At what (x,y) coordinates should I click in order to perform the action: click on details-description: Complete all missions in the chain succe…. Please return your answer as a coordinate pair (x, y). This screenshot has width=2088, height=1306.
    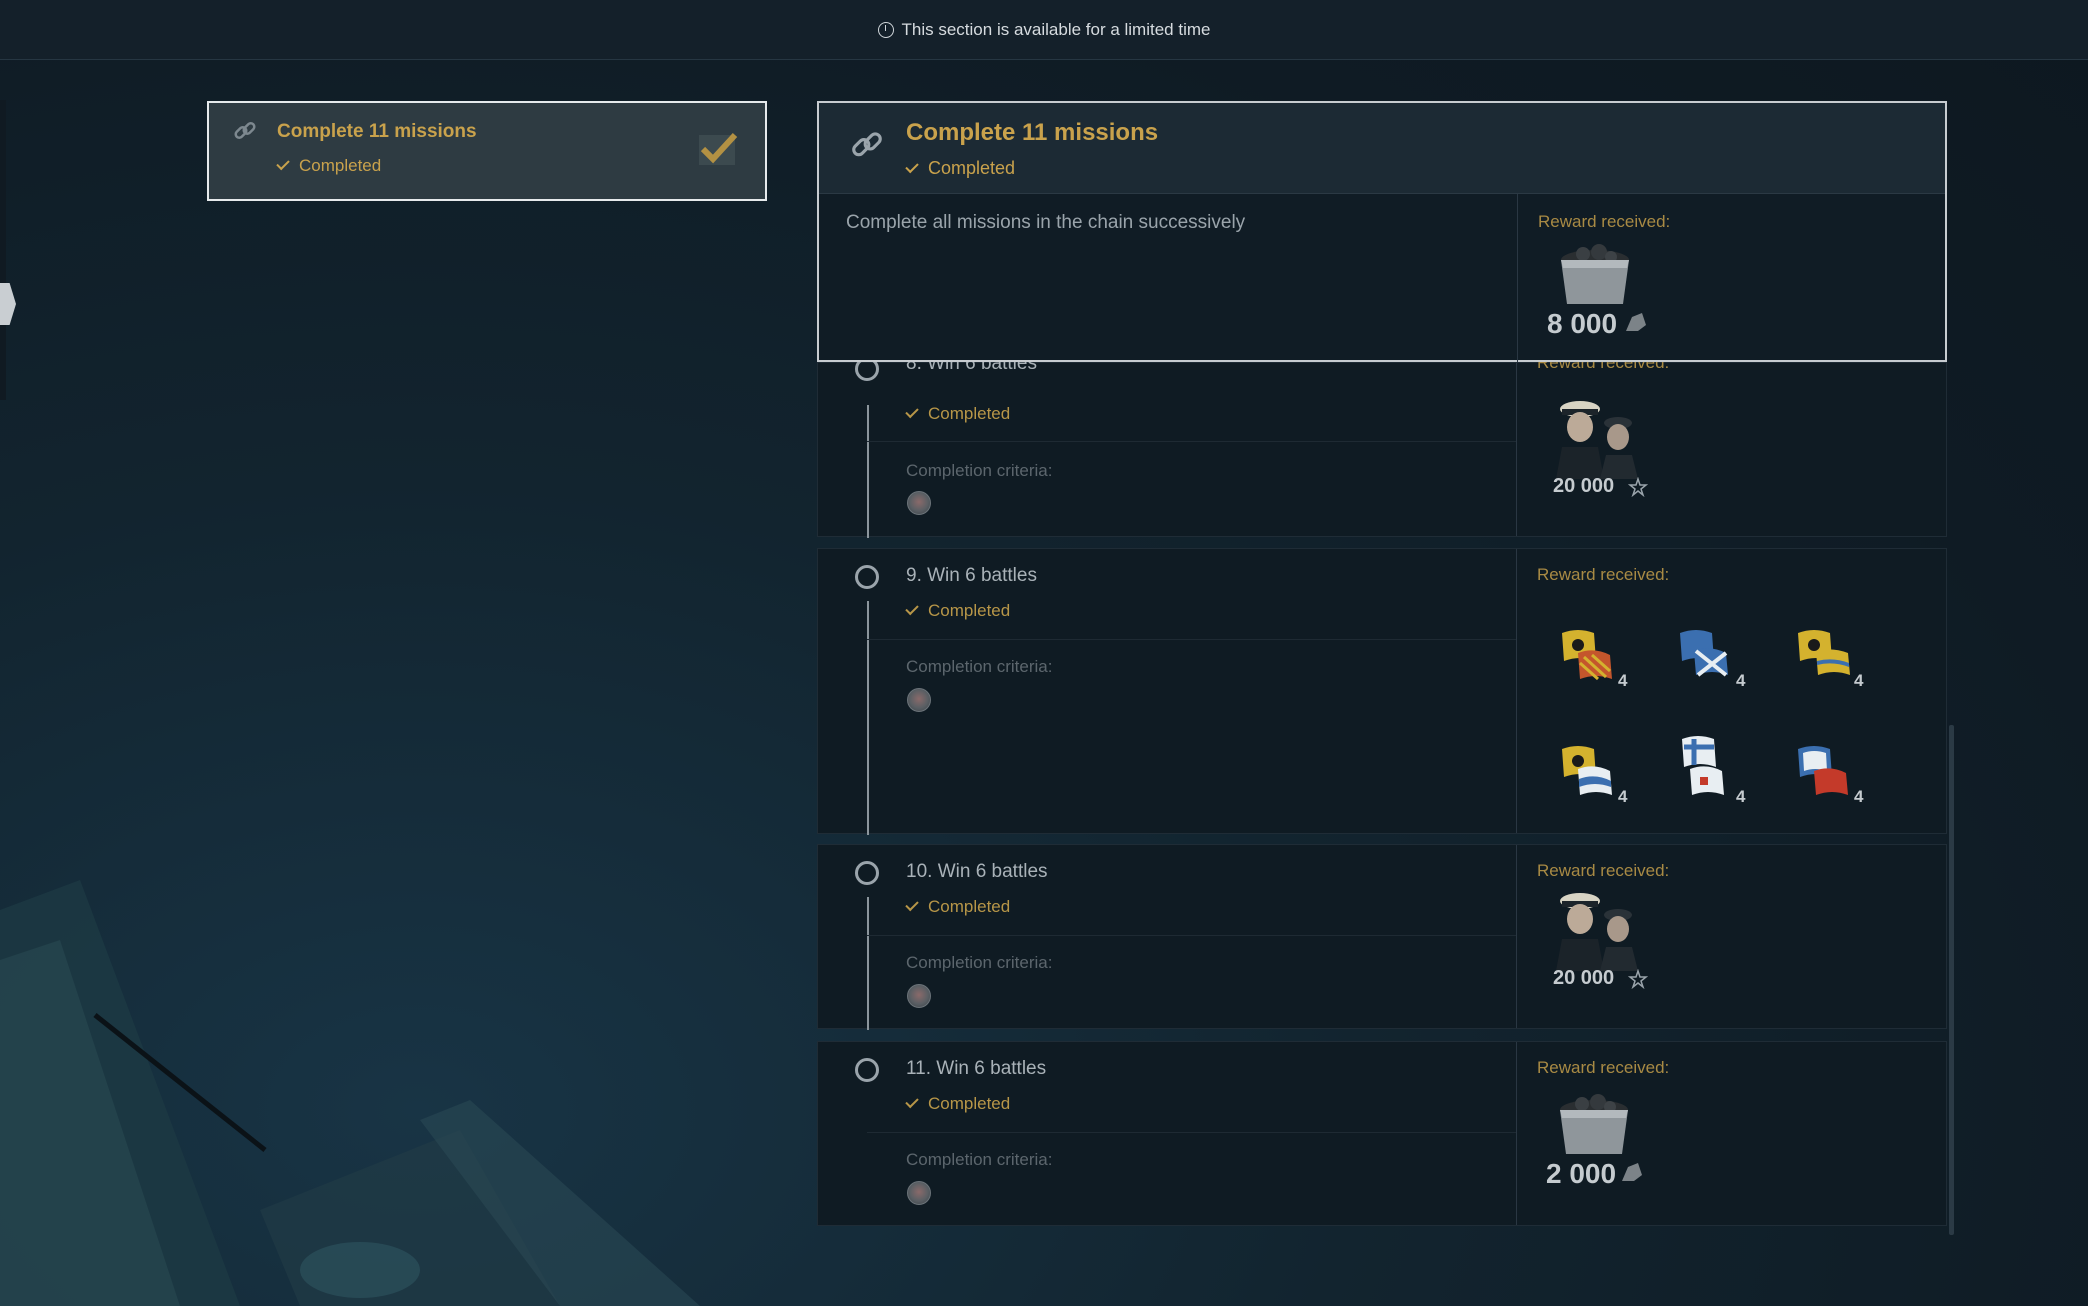
    Looking at the image, I should click on (1046, 222).